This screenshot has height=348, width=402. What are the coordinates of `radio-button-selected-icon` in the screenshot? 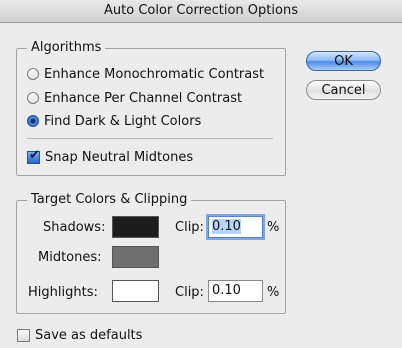 It's located at (33, 121).